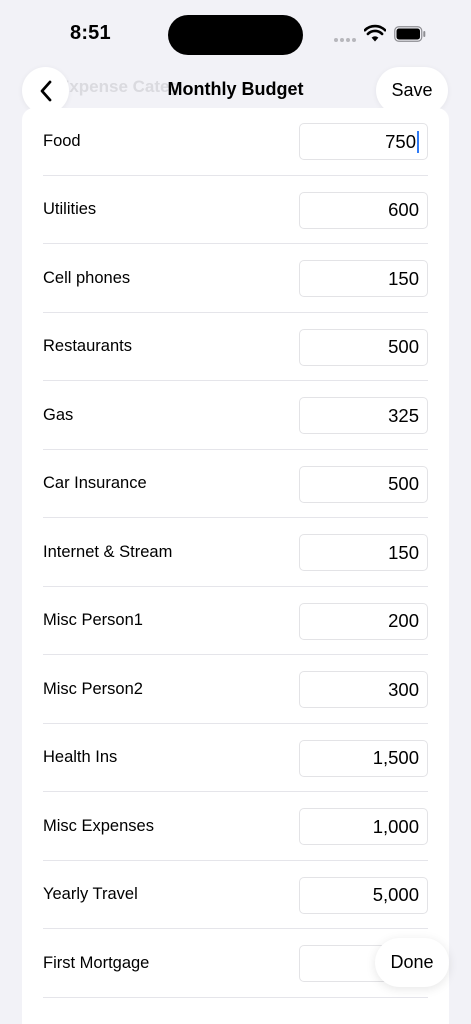 This screenshot has height=1024, width=471. What do you see at coordinates (395, 757) in the screenshot?
I see `amount-value: 1,500` at bounding box center [395, 757].